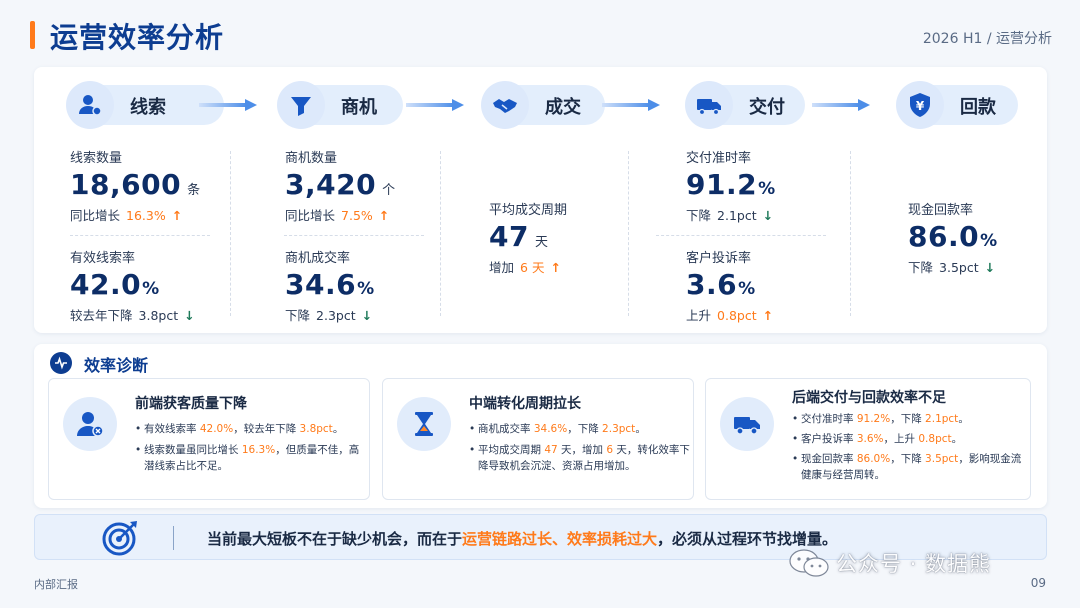 The width and height of the screenshot is (1080, 608). I want to click on diagnosis-item: 平均成交周期 47 天，增加 6 天，转化效率下降导致机会沉淀、资源占用增加。, so click(583, 458).